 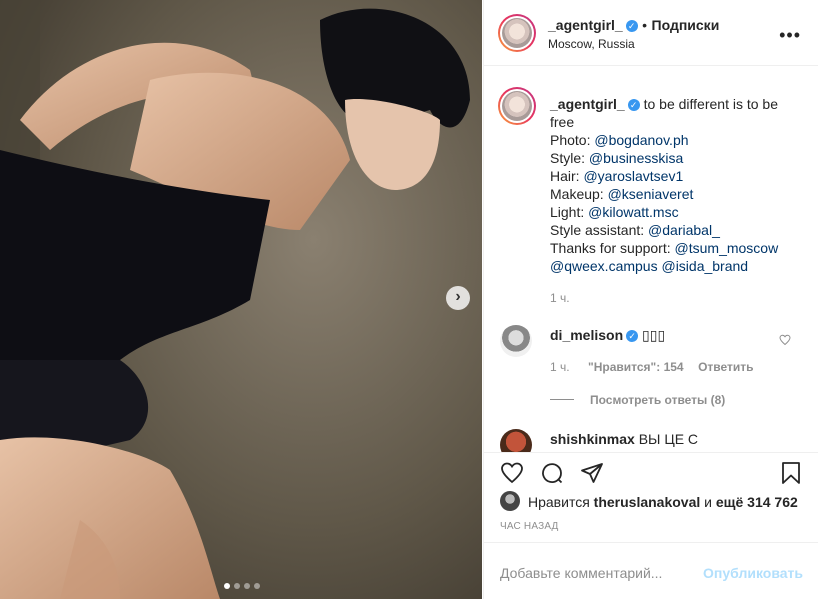 I want to click on mention-link: @isida_brand, so click(x=704, y=266).